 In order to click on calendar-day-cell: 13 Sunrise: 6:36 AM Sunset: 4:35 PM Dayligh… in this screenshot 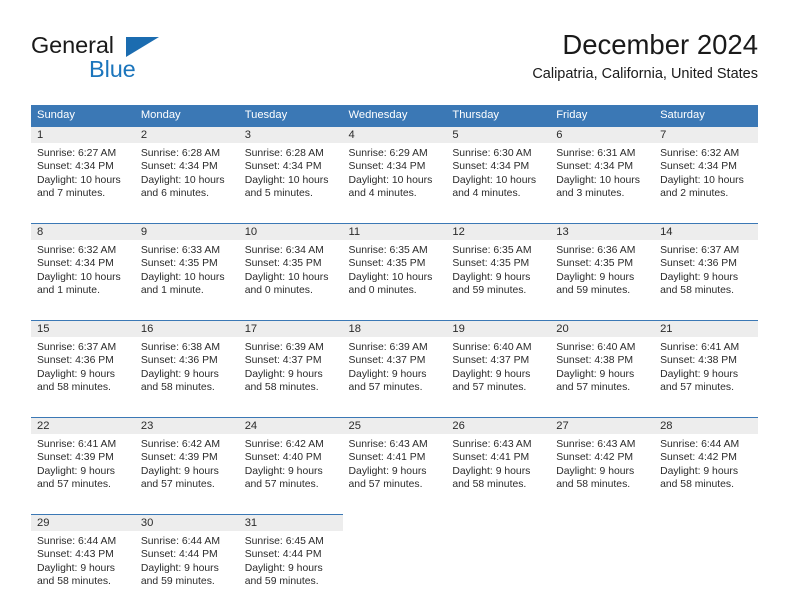, I will do `click(602, 267)`.